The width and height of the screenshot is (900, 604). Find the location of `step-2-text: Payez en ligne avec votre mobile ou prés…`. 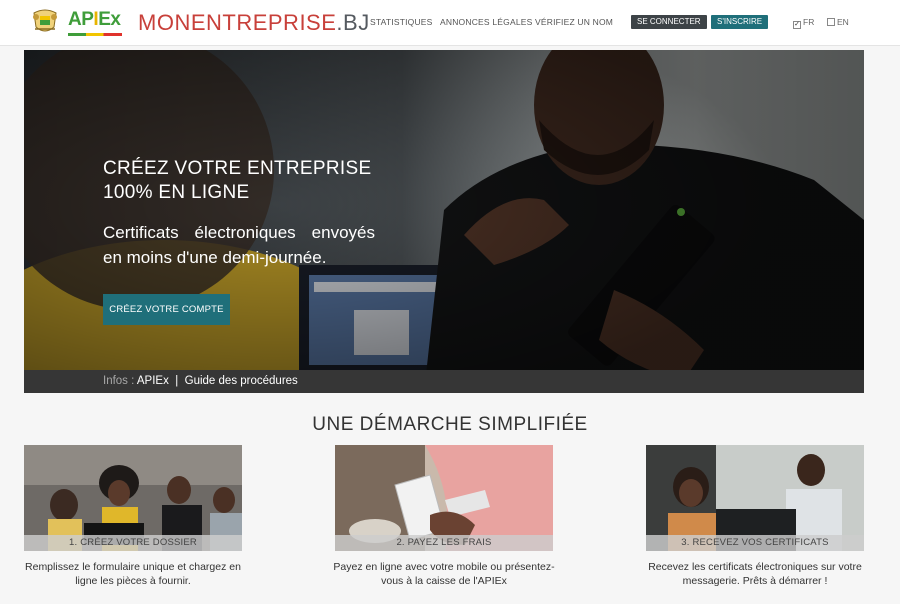

step-2-text: Payez en ligne avec votre mobile ou prés… is located at coordinates (444, 574).